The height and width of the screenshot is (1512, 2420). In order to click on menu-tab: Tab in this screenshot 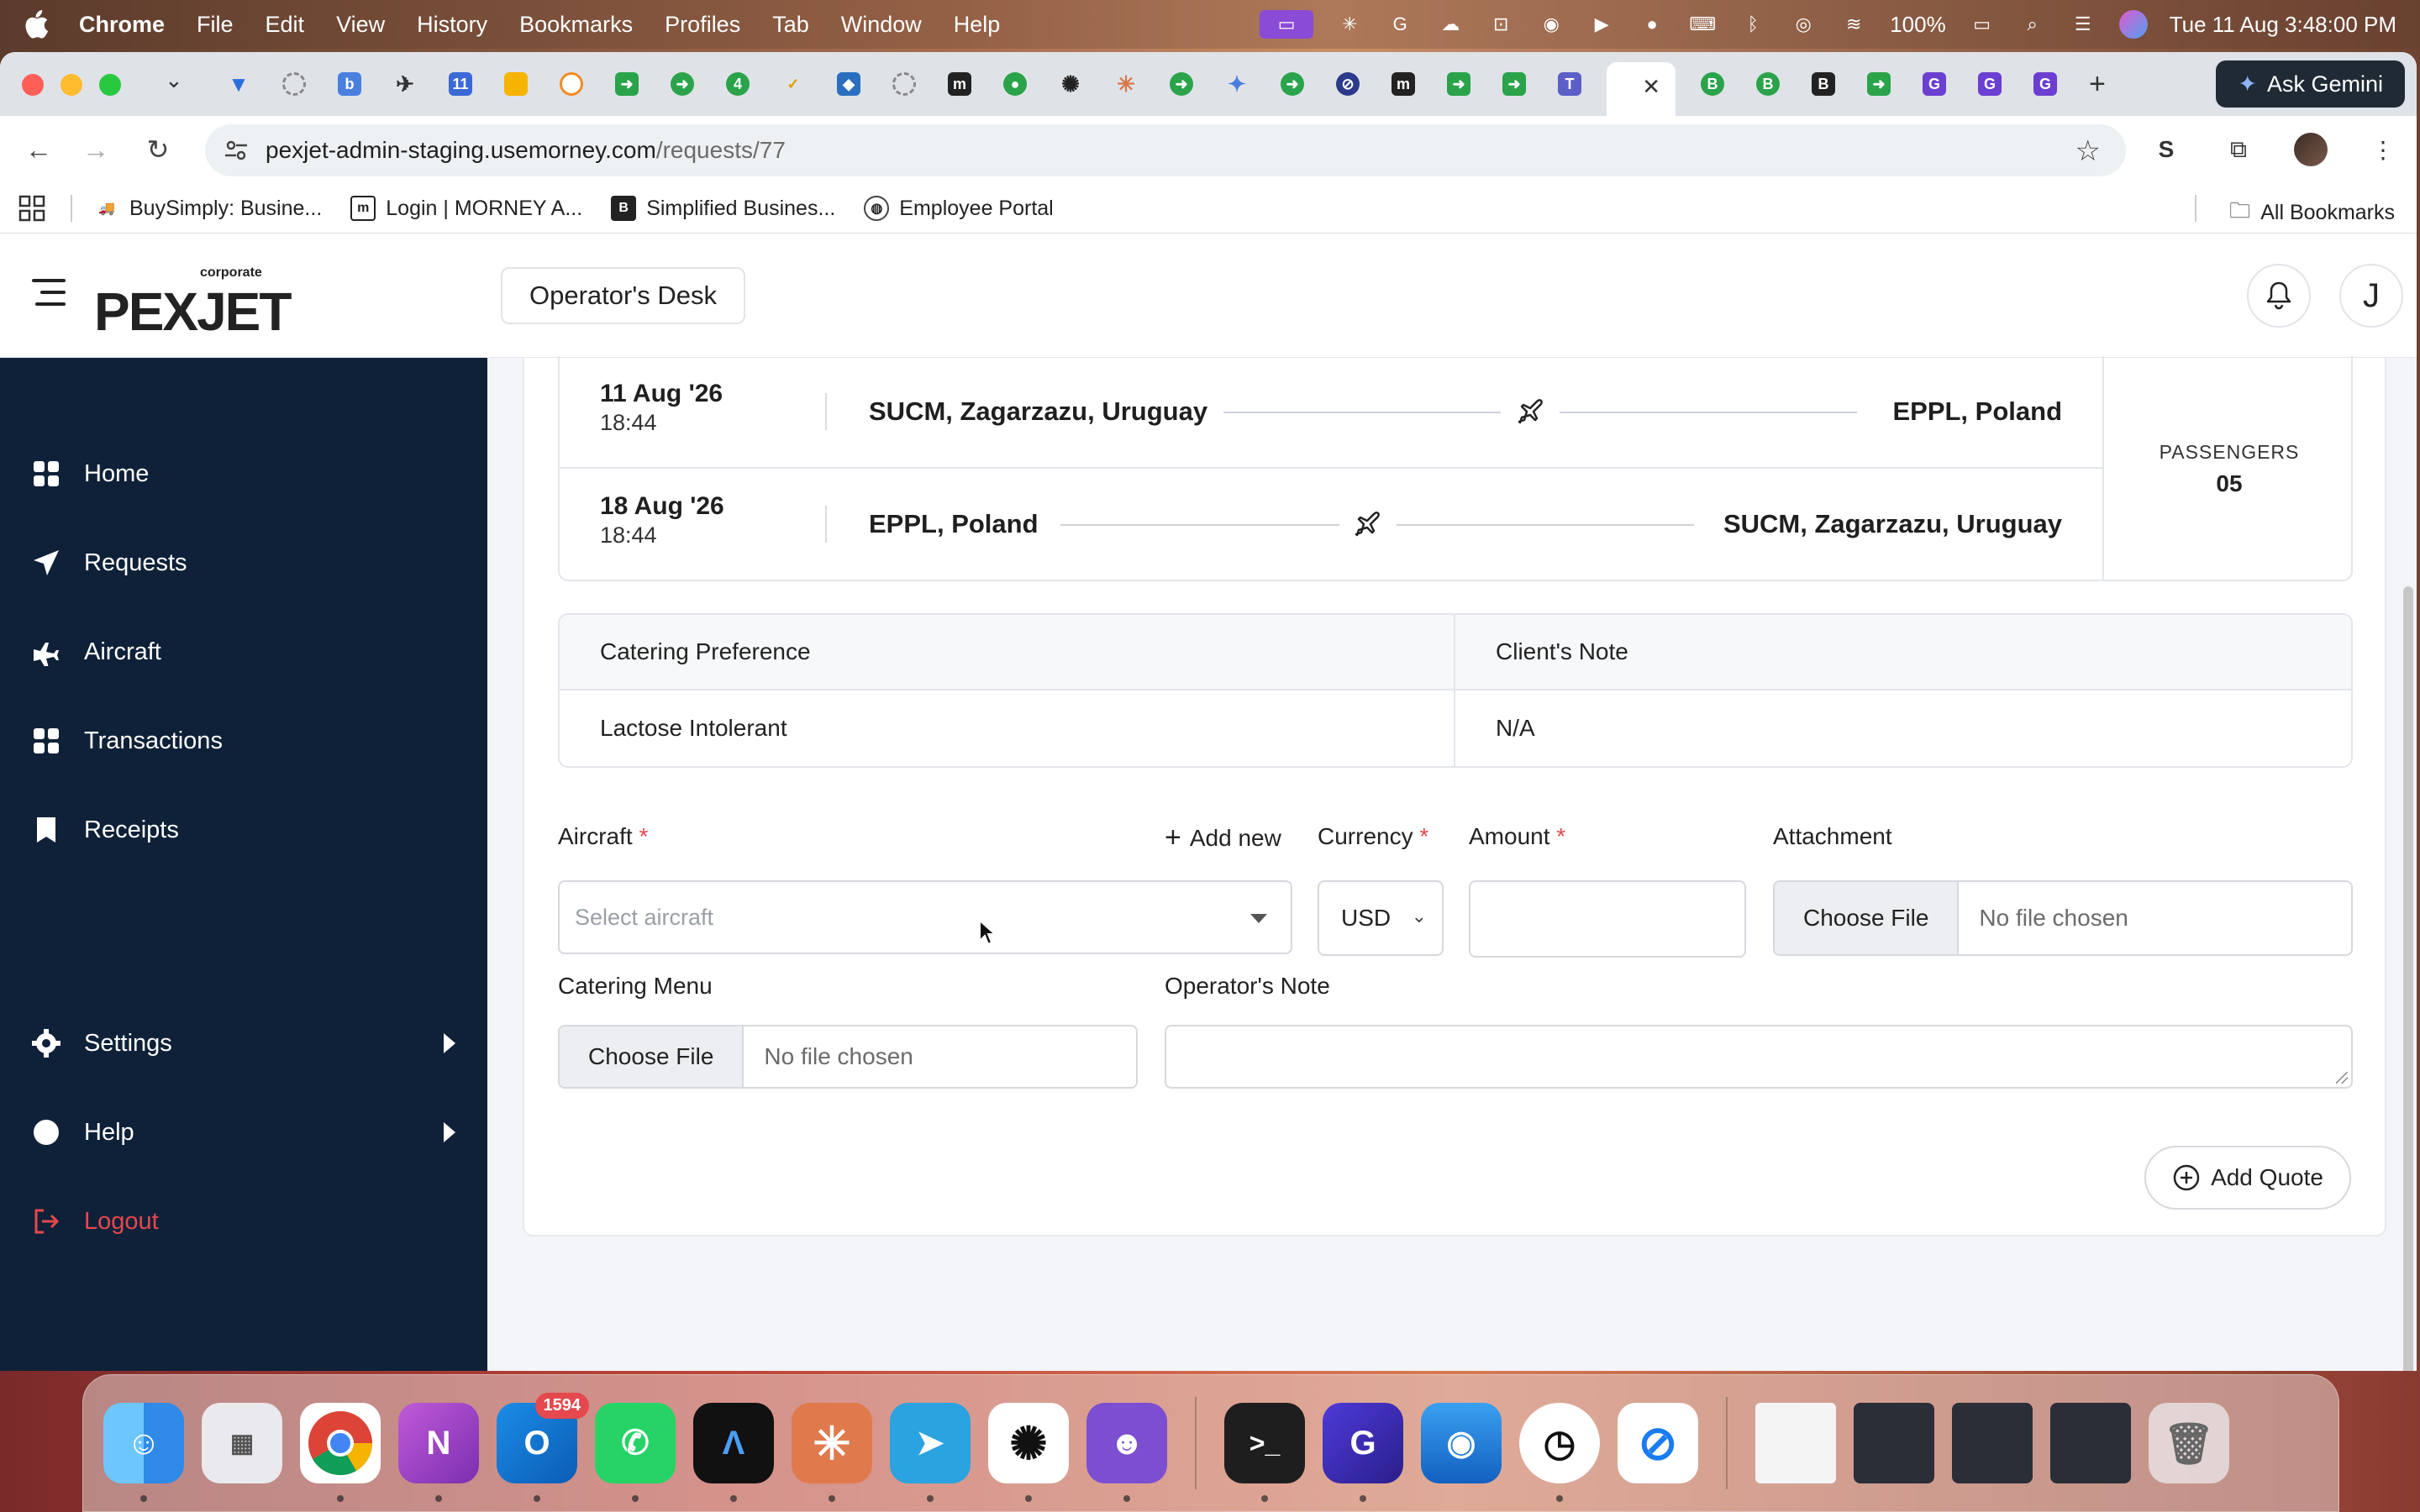, I will do `click(790, 25)`.